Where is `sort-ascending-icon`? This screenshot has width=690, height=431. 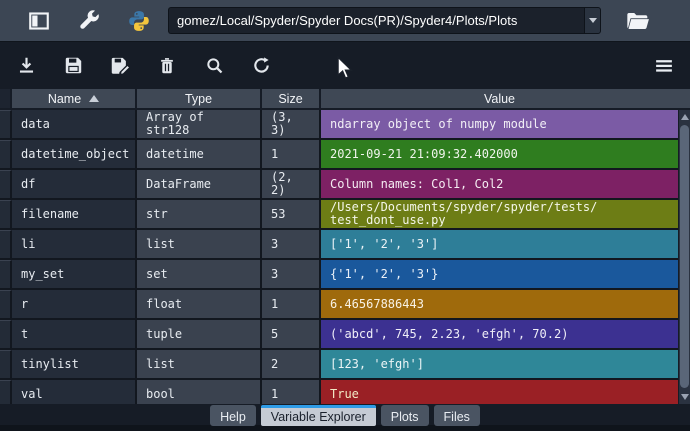 sort-ascending-icon is located at coordinates (94, 98).